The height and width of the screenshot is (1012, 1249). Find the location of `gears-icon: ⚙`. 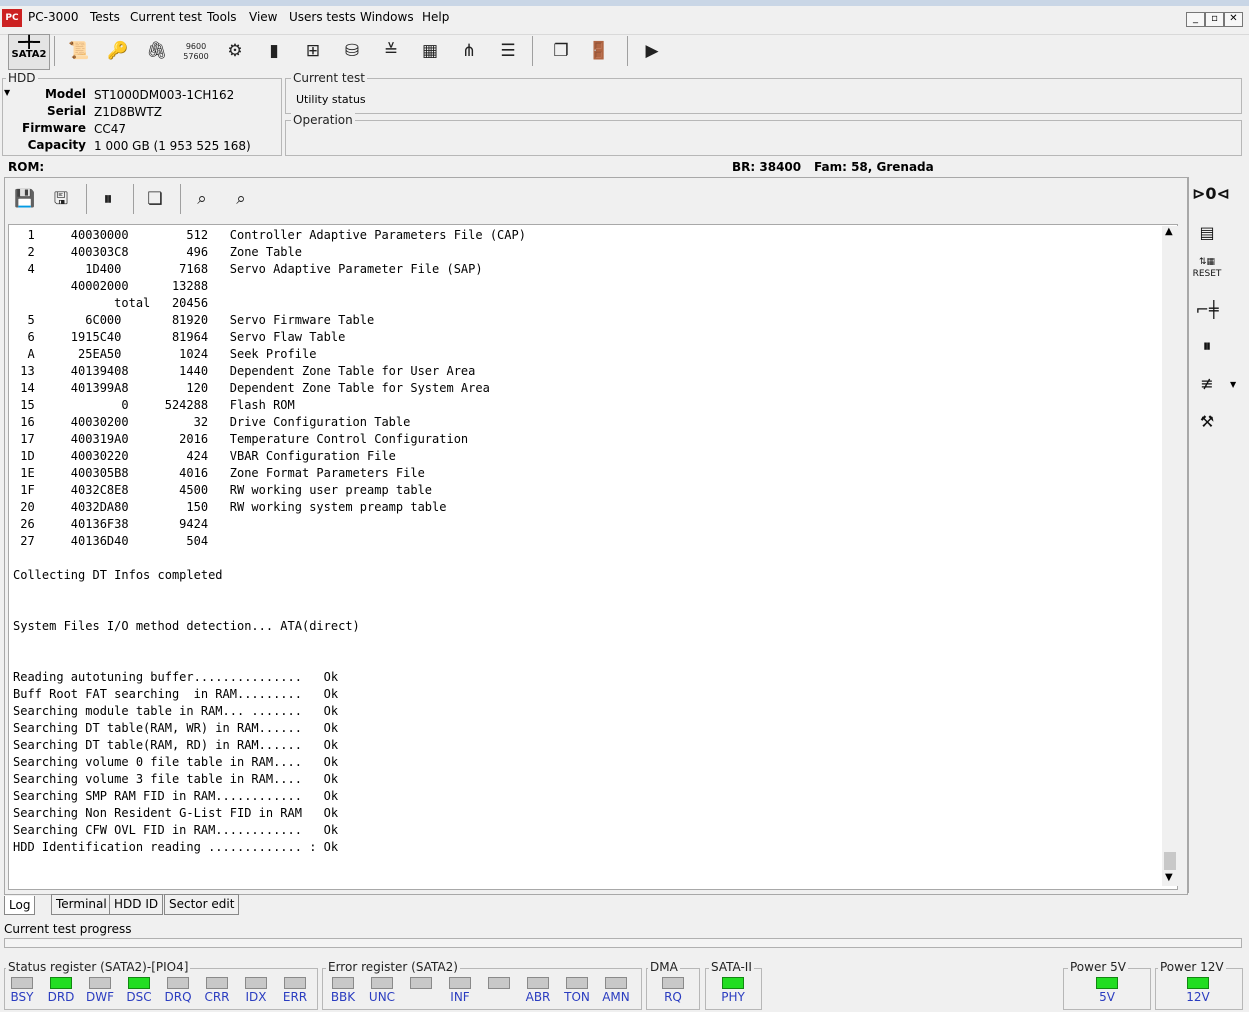

gears-icon: ⚙ is located at coordinates (235, 51).